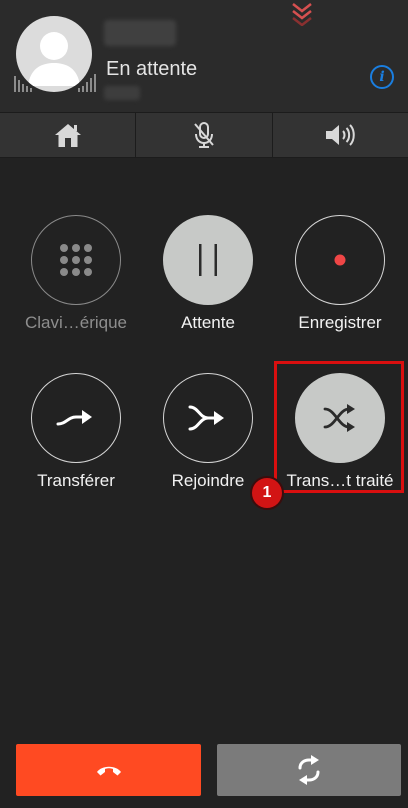  I want to click on transfer-icon, so click(74, 418).